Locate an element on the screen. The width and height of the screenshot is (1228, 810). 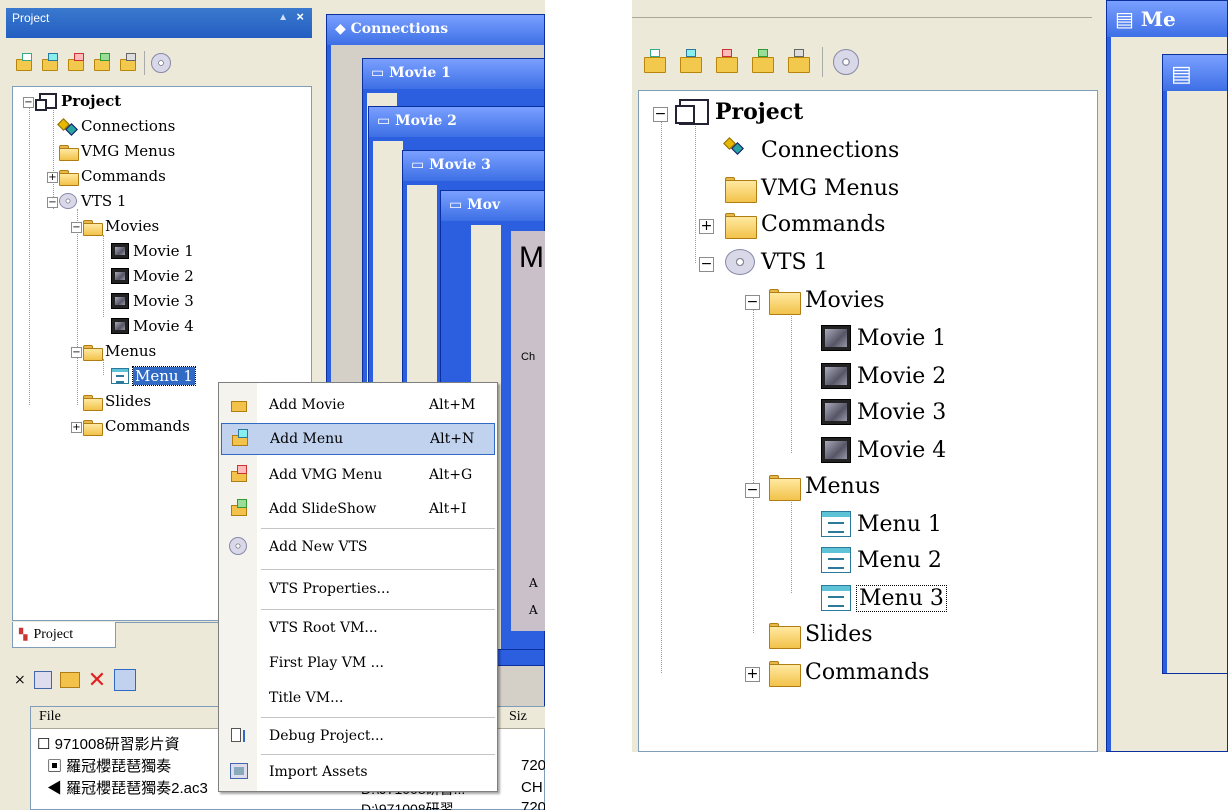
project-toolbar is located at coordinates (159, 63).